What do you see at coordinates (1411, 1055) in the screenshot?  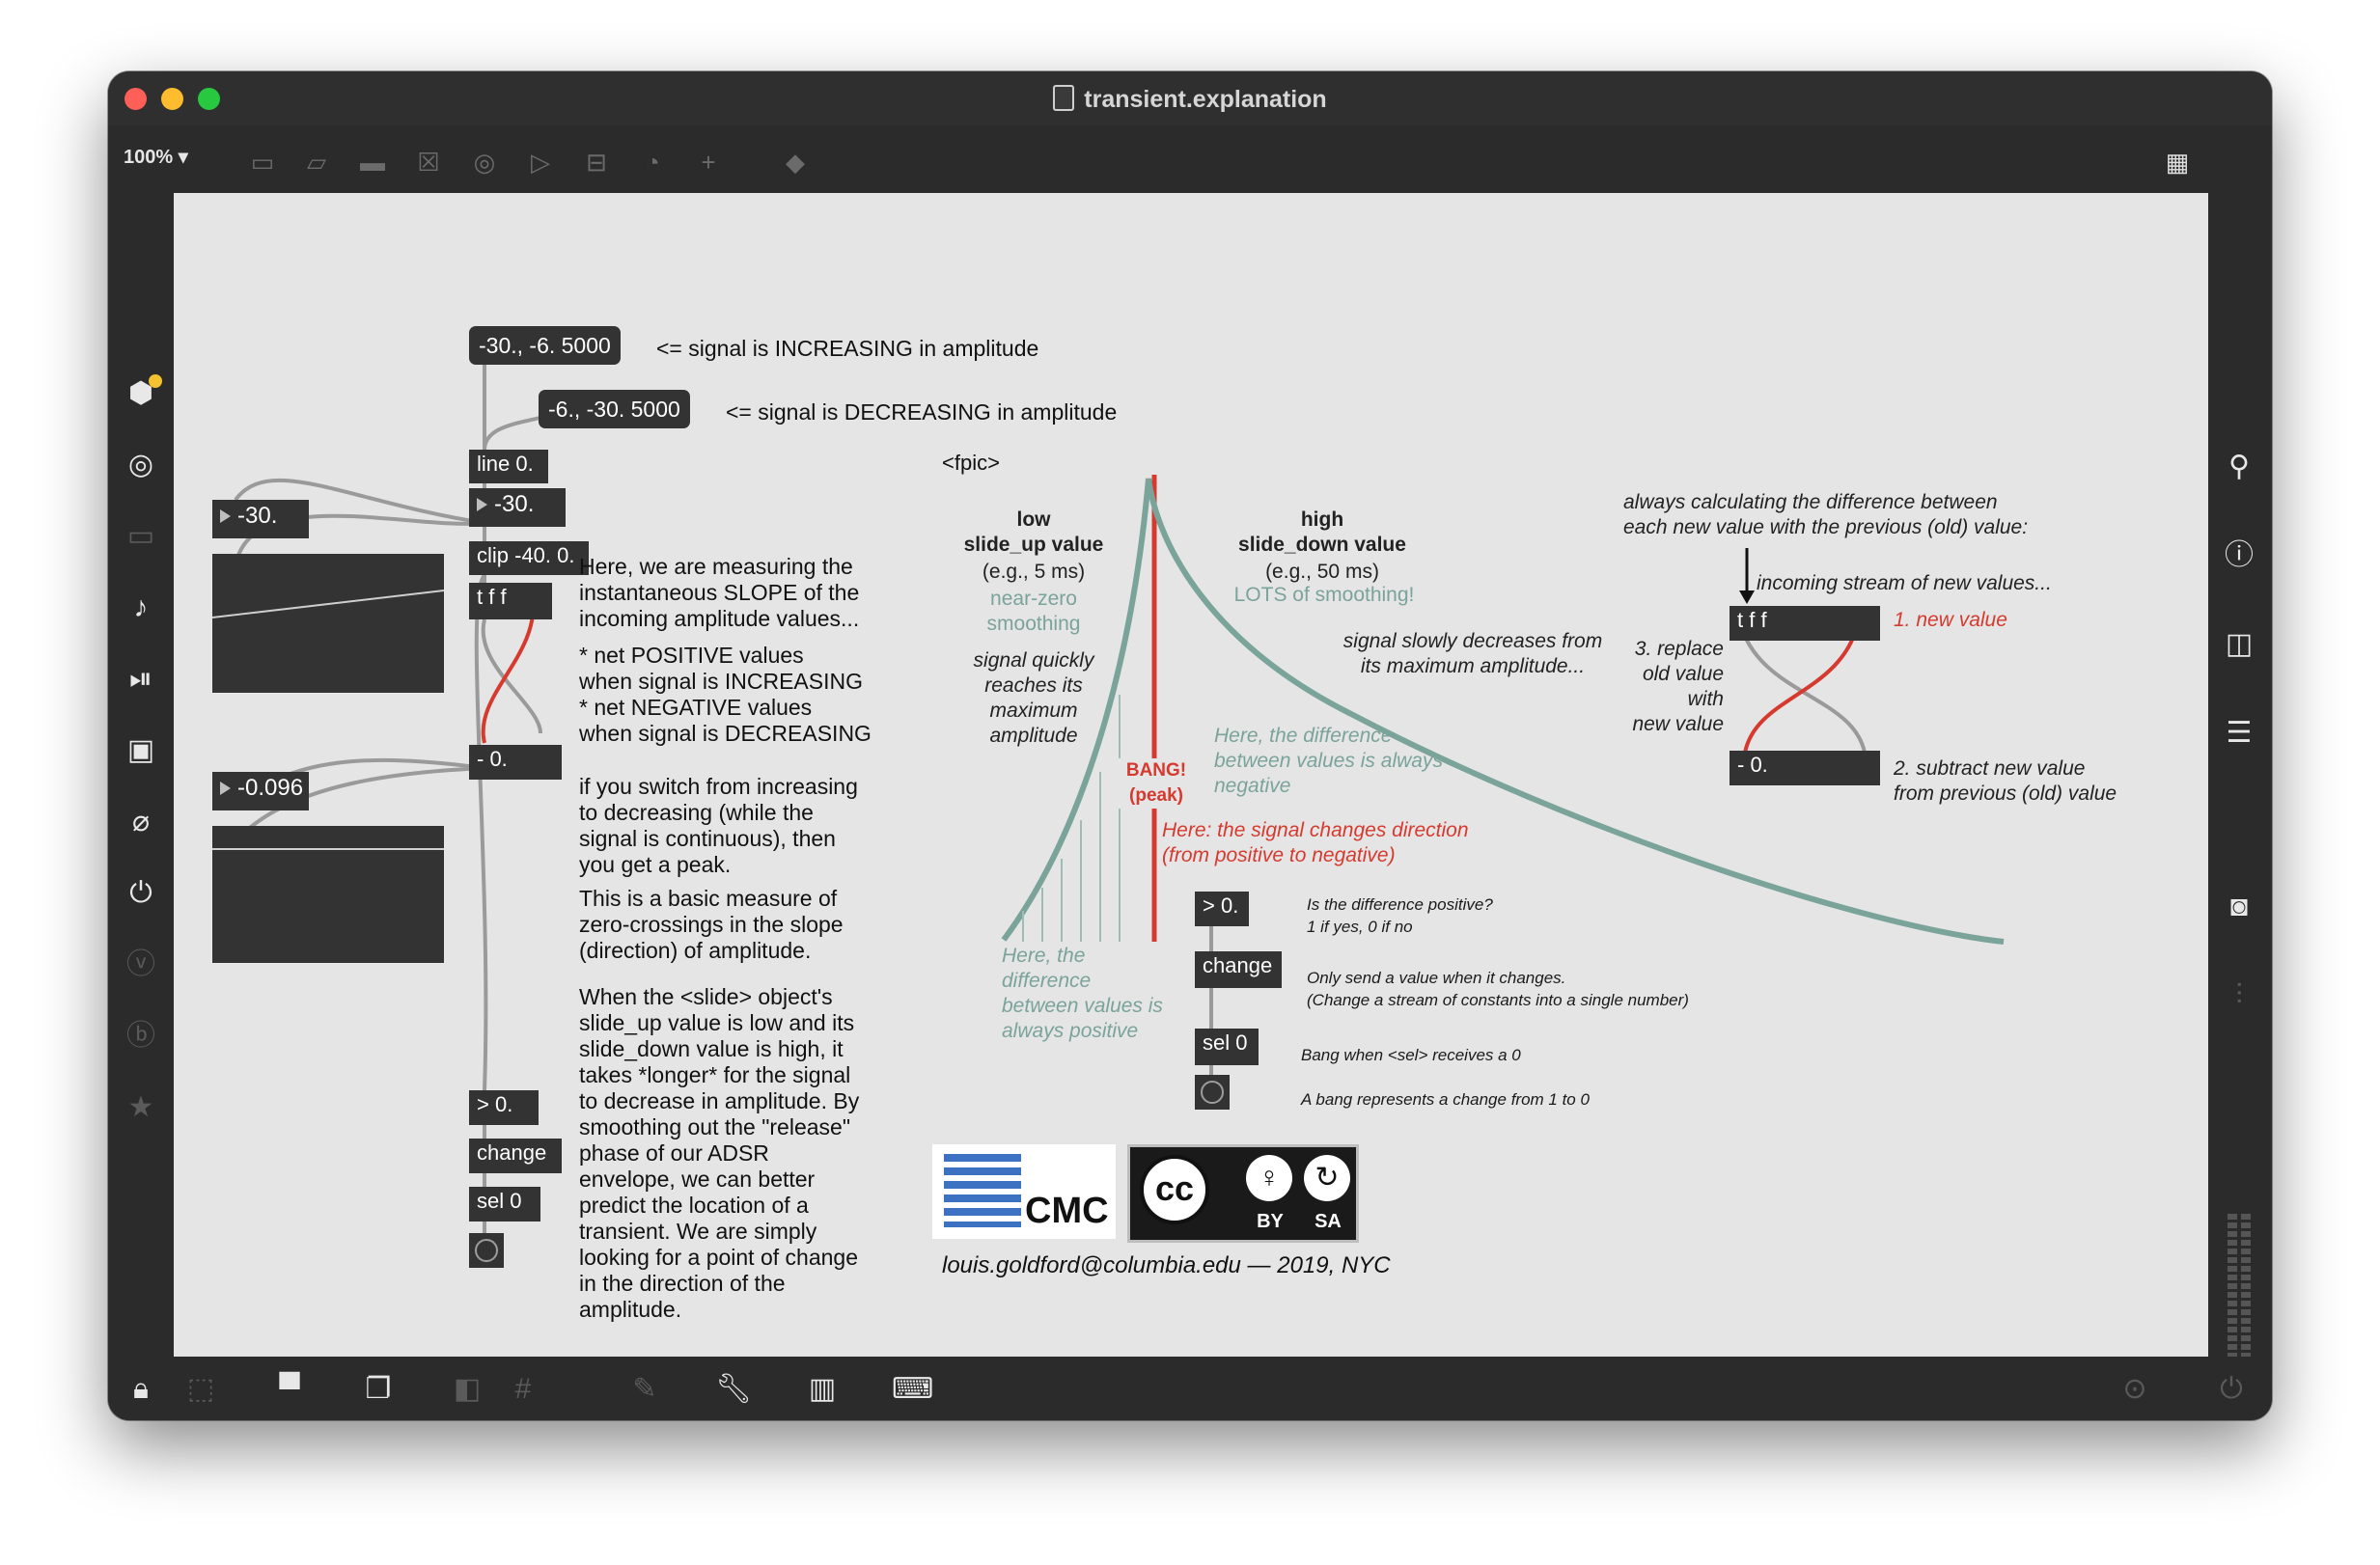 I see `note-sel: Bang when <sel> receives a 0` at bounding box center [1411, 1055].